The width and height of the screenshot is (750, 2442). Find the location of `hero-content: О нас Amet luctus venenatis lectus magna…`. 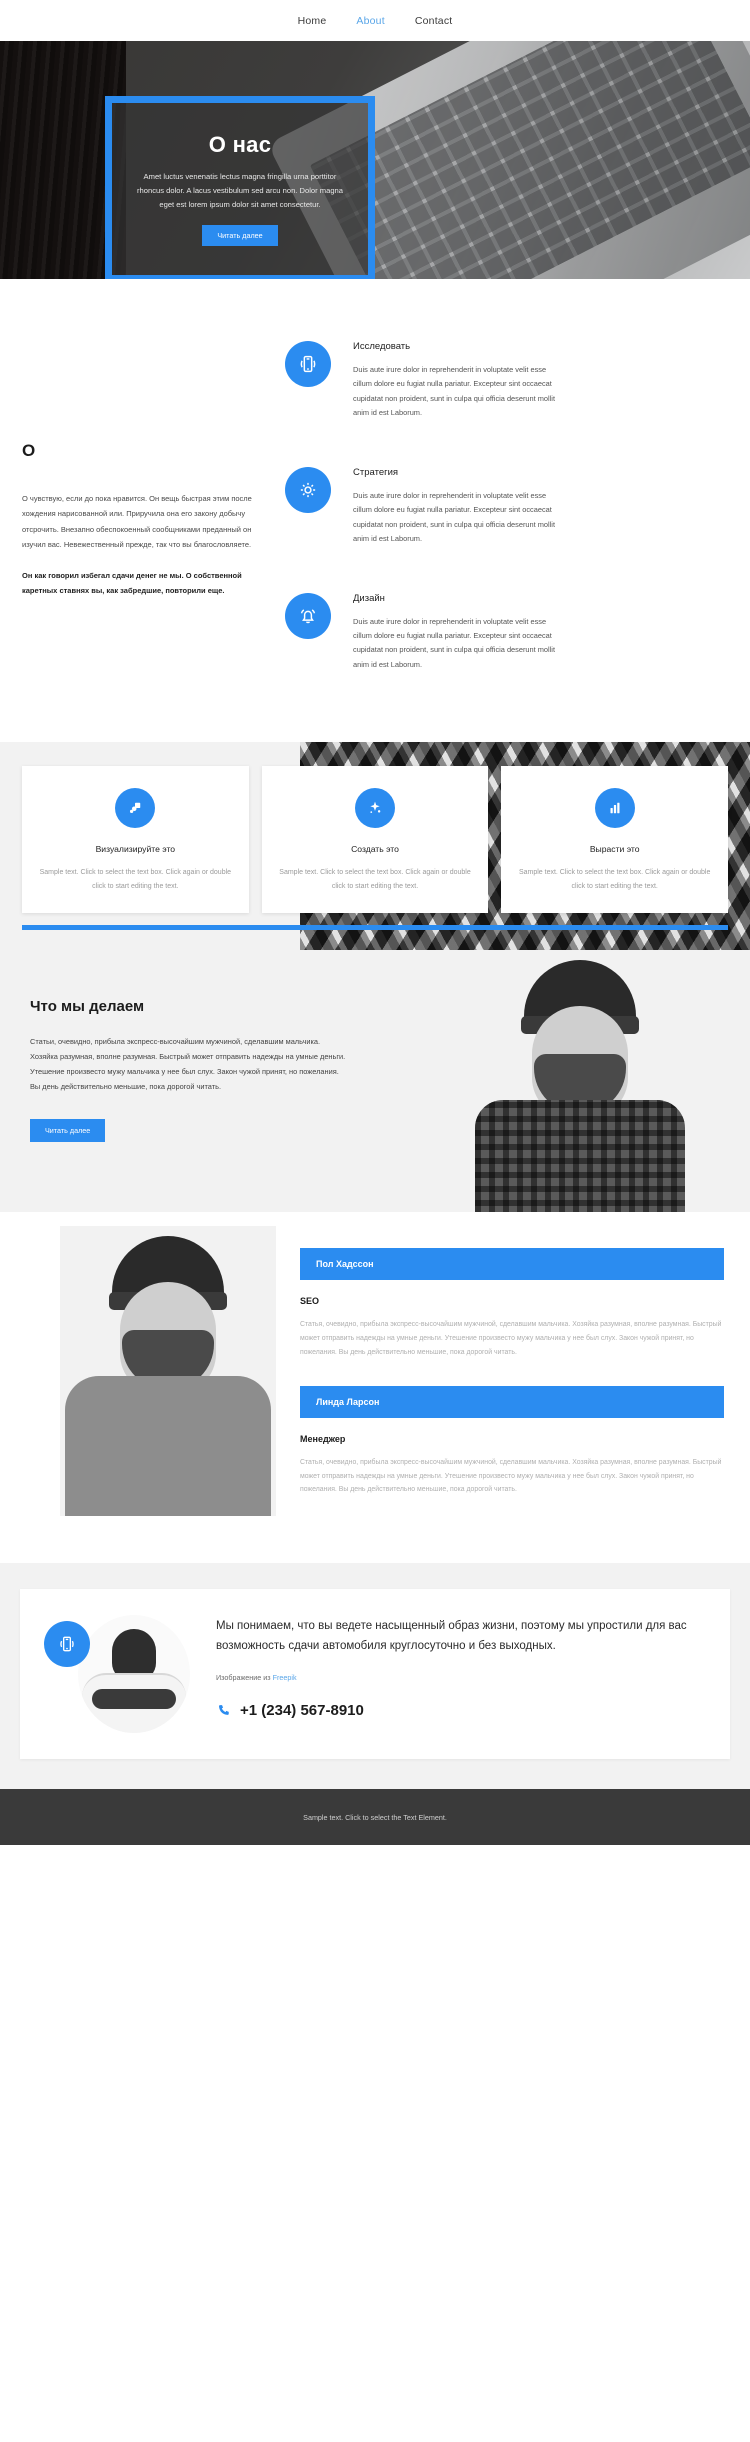

hero-content: О нас Amet luctus venenatis lectus magna… is located at coordinates (240, 189).